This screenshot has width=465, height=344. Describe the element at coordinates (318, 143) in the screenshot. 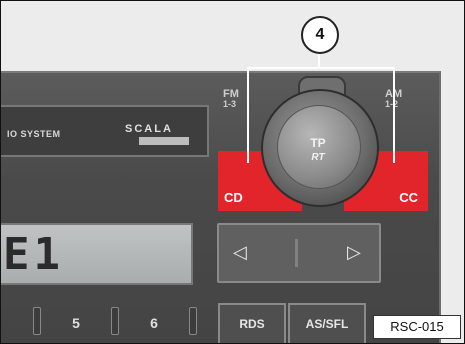

I see `tp-label: TP` at that location.